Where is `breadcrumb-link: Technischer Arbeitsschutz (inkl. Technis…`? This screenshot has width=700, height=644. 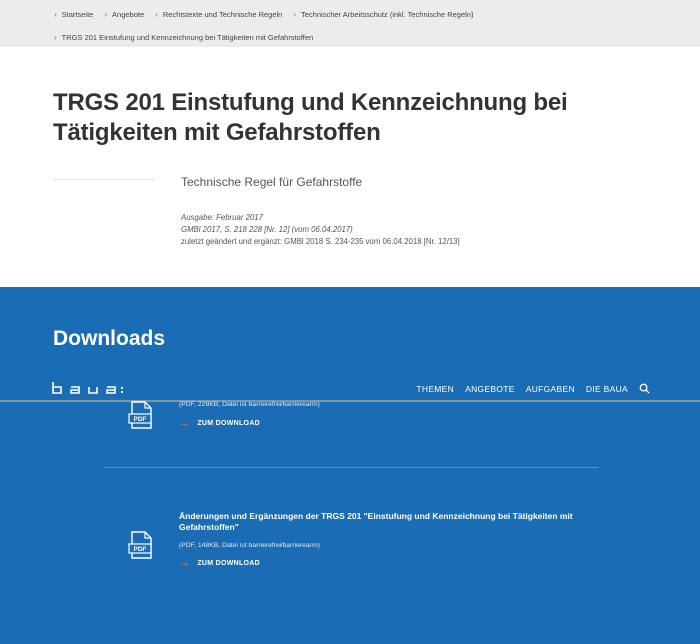 breadcrumb-link: Technischer Arbeitsschutz (inkl. Technis… is located at coordinates (387, 14).